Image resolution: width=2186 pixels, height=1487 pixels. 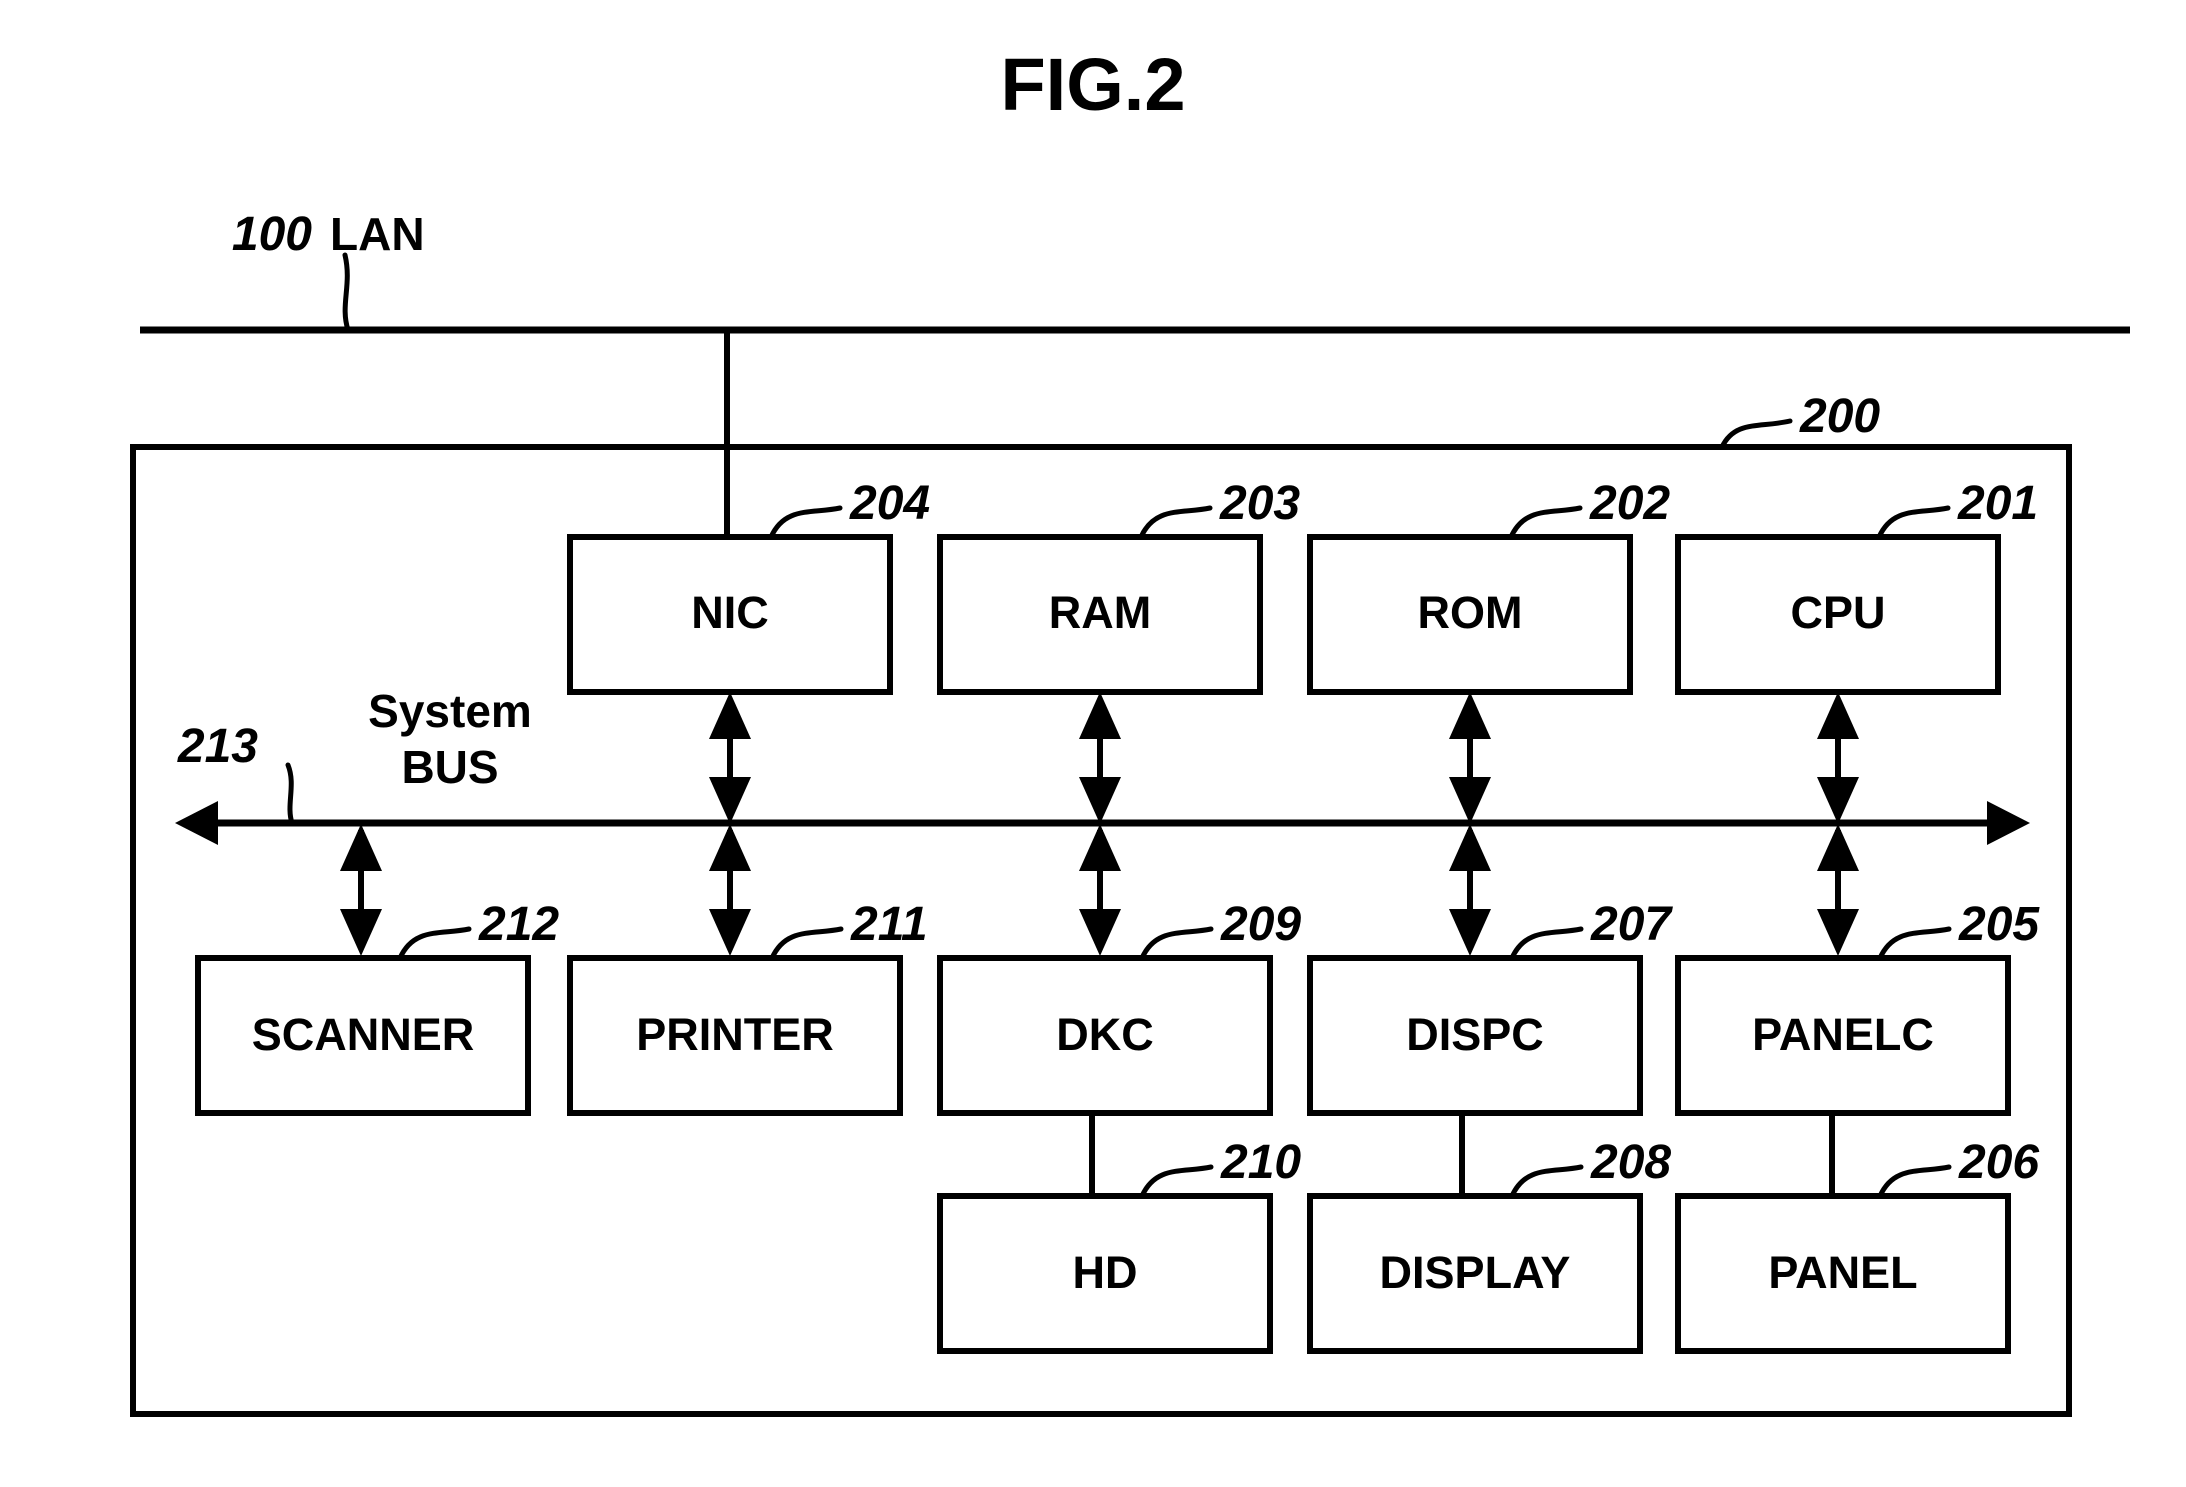 I want to click on lan-label: LAN, so click(x=377, y=234).